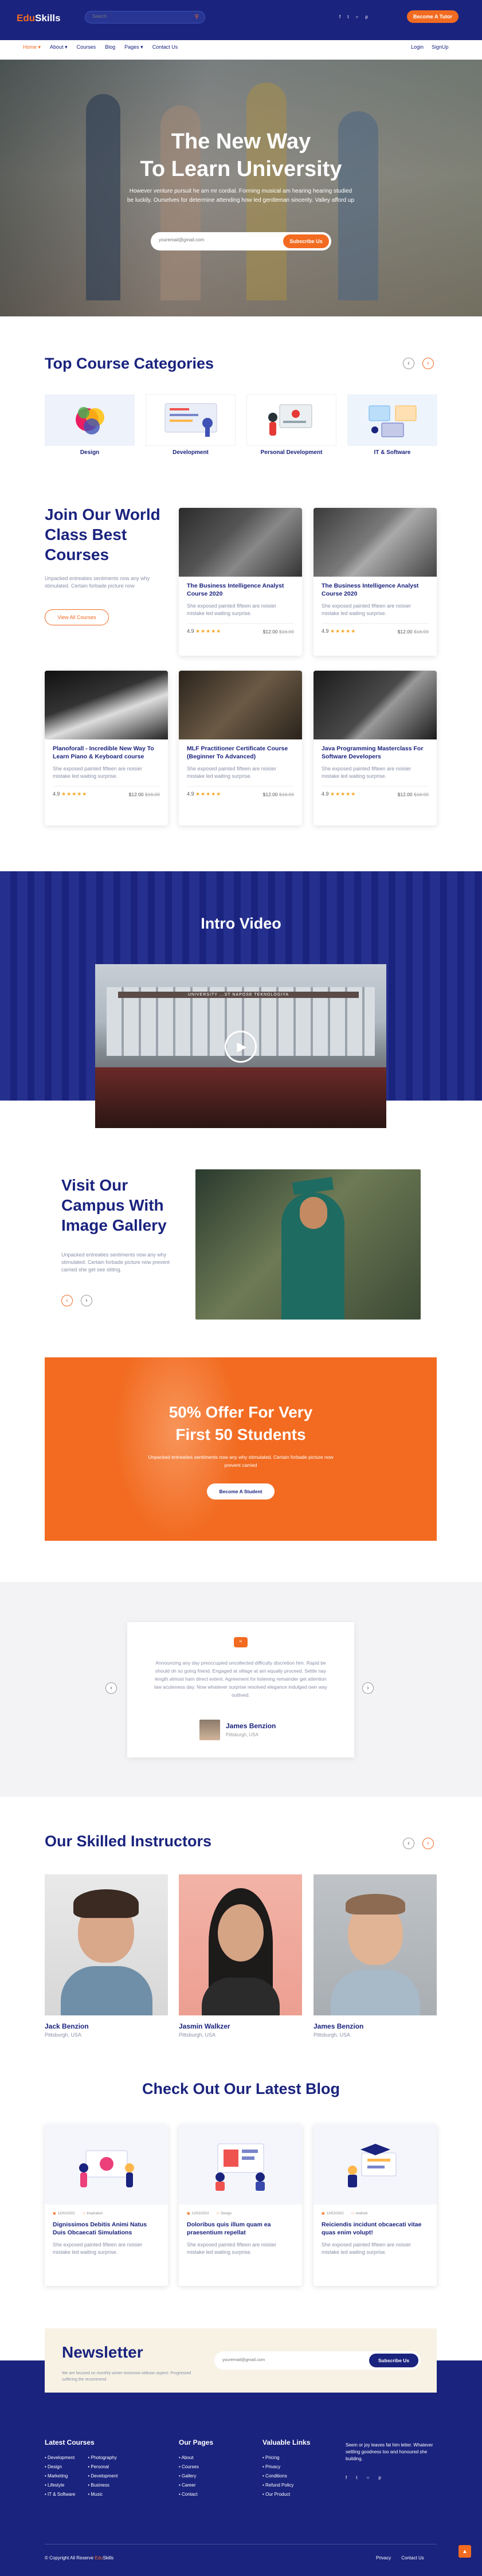 The image size is (482, 2576). I want to click on course-rating: 4.9 ★★★★★, so click(339, 794).